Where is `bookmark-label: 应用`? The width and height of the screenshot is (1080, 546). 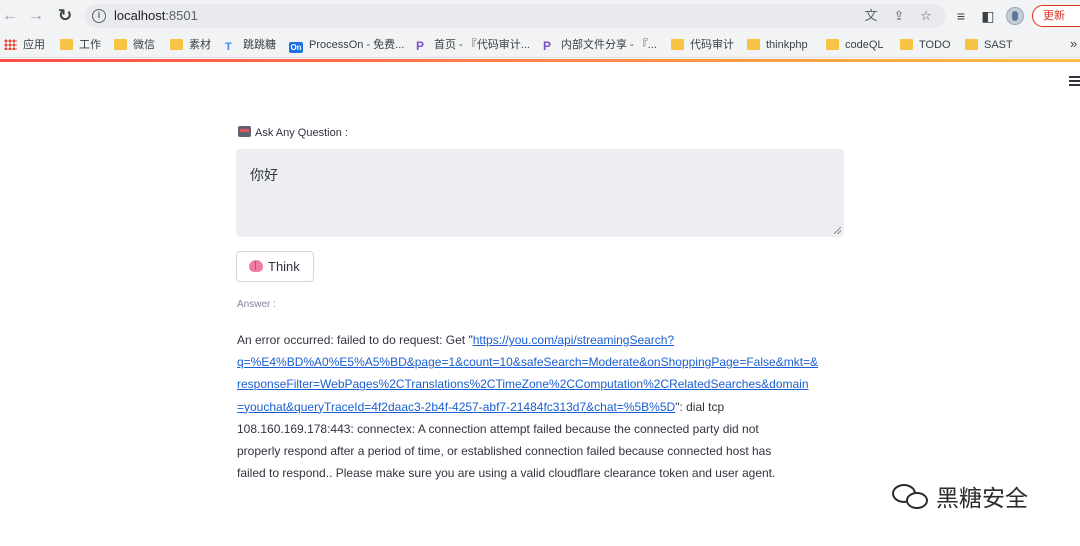 bookmark-label: 应用 is located at coordinates (34, 45).